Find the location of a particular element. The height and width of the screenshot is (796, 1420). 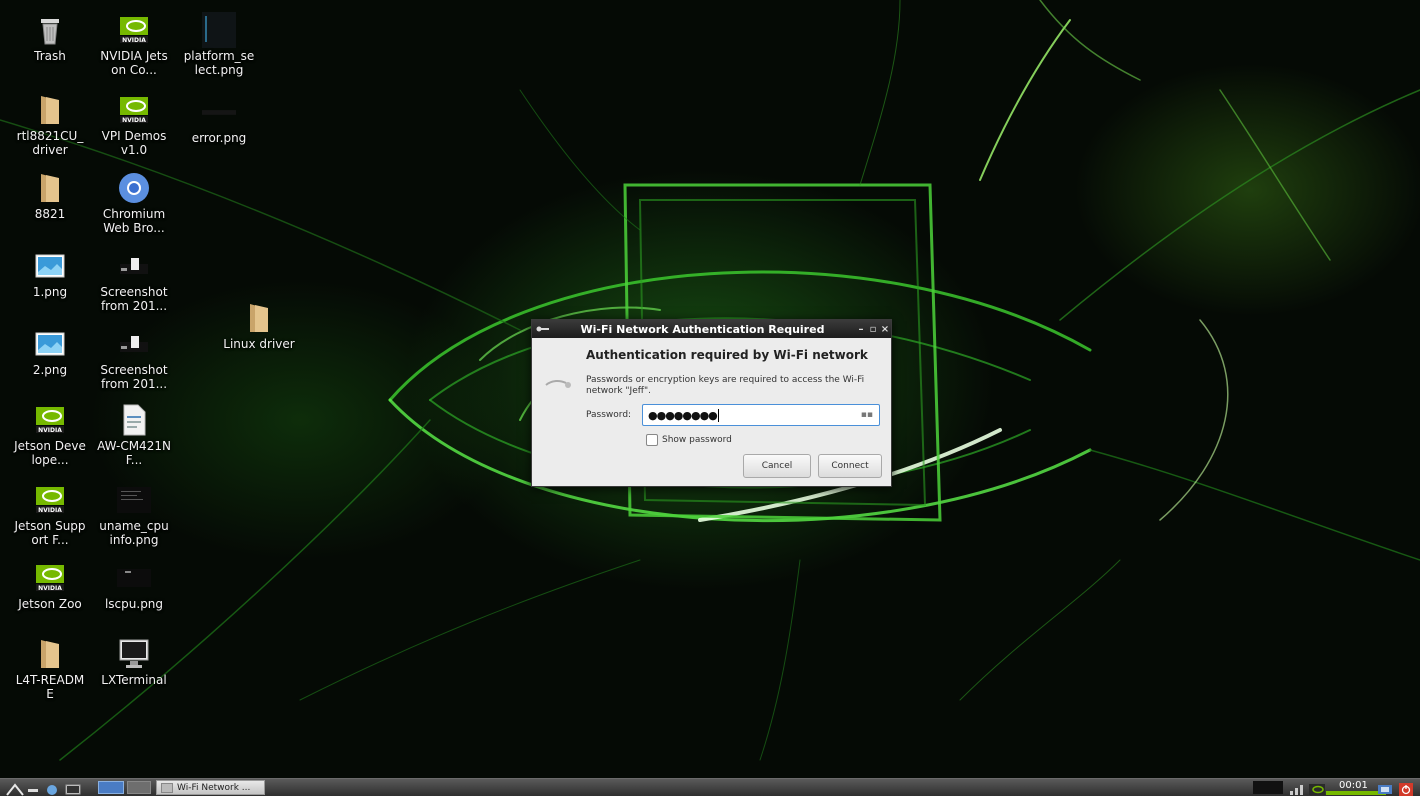

desktop-icon-rtl8821cu-driver: rtl8821CU_ driver is located at coordinates (50, 125).